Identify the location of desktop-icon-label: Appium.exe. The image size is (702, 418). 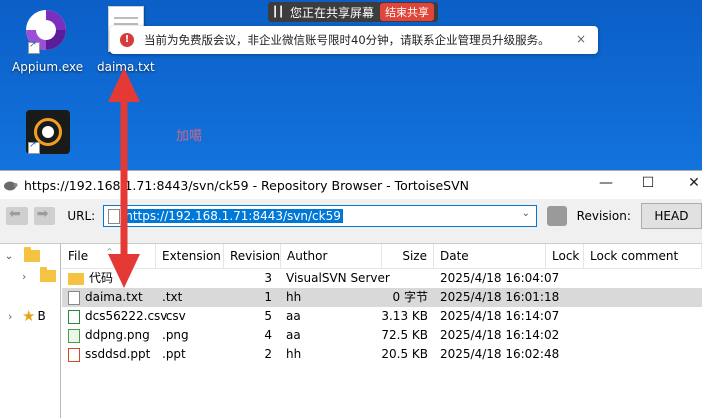
(48, 67).